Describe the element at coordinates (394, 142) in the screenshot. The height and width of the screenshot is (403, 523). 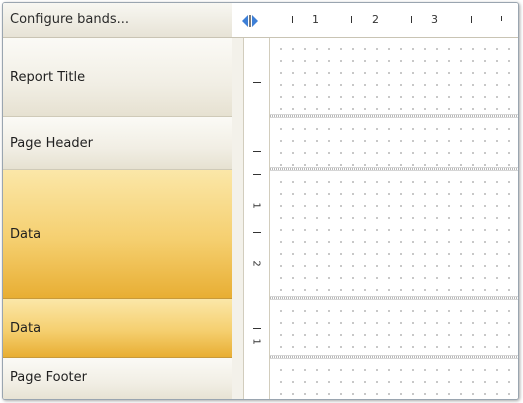
I see `design-band-page-header` at that location.